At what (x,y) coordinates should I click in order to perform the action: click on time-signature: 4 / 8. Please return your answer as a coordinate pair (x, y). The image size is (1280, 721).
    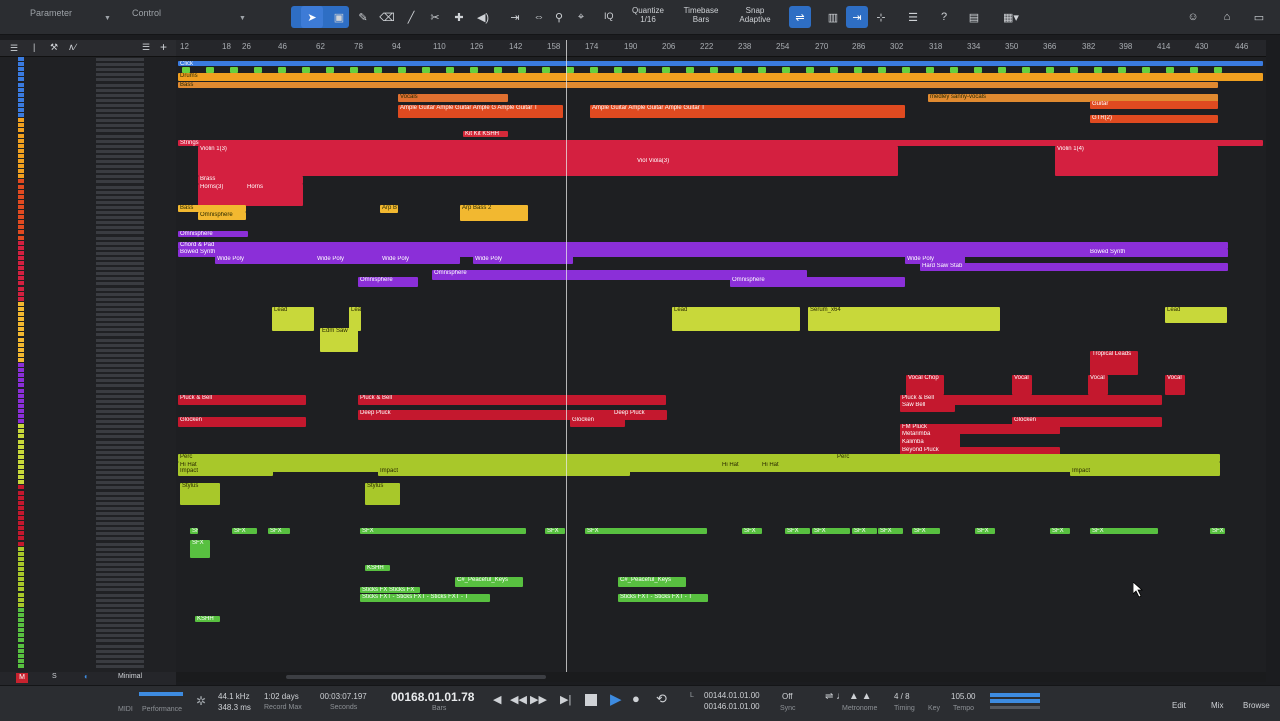
    Looking at the image, I should click on (902, 696).